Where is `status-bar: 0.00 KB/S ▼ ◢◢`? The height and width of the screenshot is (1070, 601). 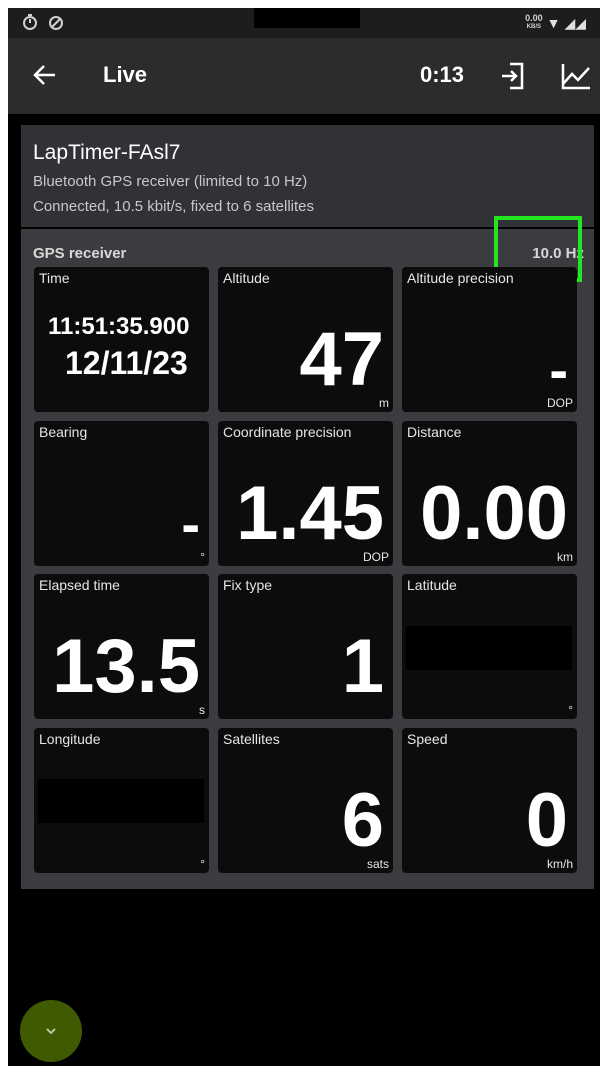
status-bar: 0.00 KB/S ▼ ◢◢ is located at coordinates (304, 23).